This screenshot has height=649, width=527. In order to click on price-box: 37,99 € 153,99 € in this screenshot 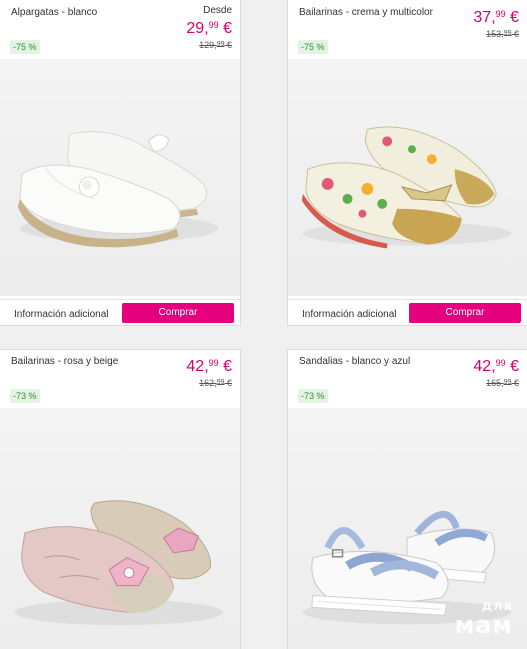, I will do `click(496, 22)`.